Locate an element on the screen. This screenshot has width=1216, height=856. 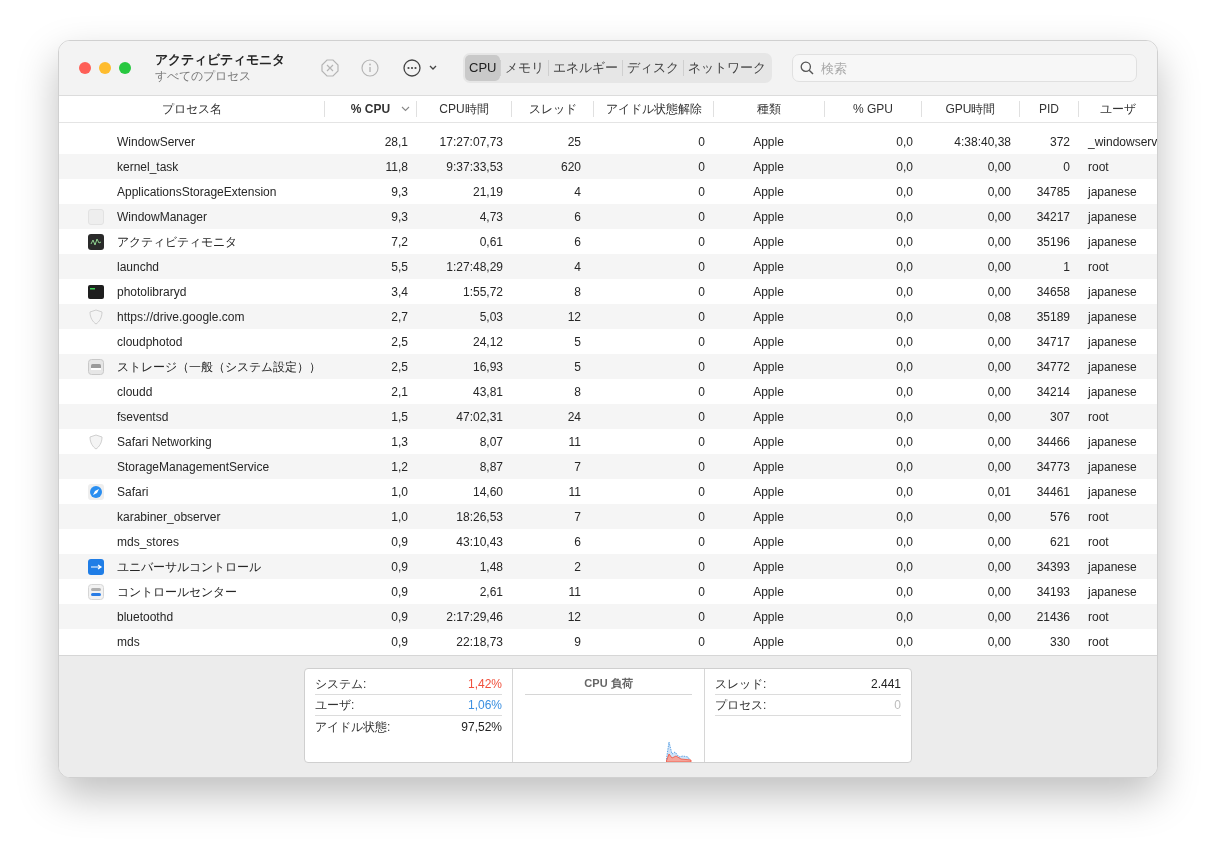
table-row: https://drive.google.com 2,7 5,03 12 0 Apple 0,0 0,08 35189 japanese is located at coordinates (608, 316).